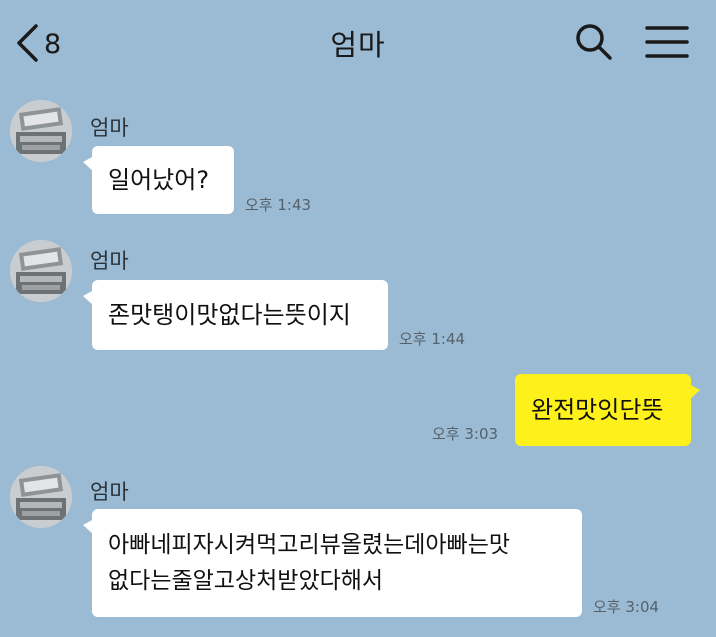 Image resolution: width=716 pixels, height=637 pixels. Describe the element at coordinates (626, 607) in the screenshot. I see `message-time: 오후 3:04` at that location.